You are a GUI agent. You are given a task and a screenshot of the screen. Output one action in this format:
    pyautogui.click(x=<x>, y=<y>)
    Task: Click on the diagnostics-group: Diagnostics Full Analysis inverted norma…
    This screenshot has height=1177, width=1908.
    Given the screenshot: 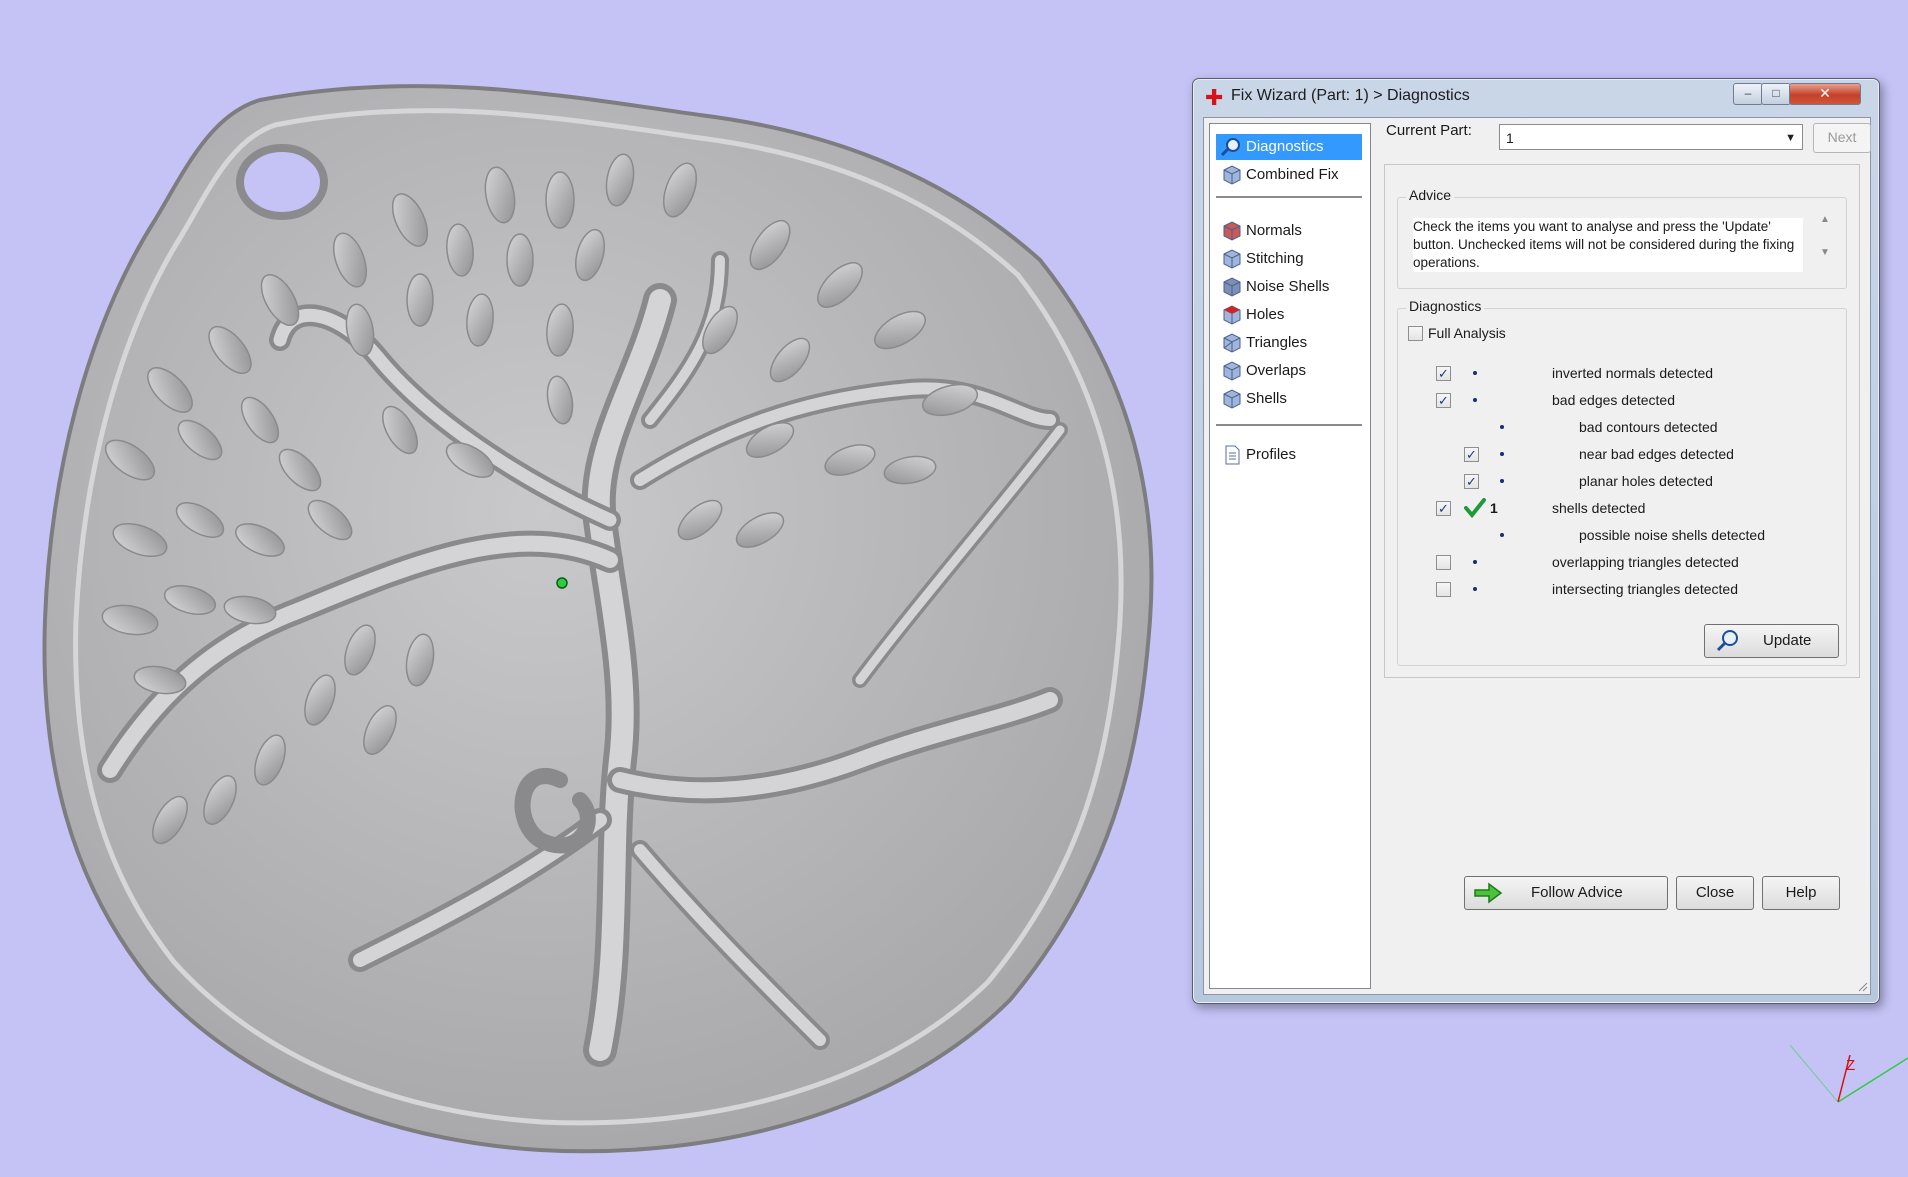 What is the action you would take?
    pyautogui.click(x=1622, y=482)
    